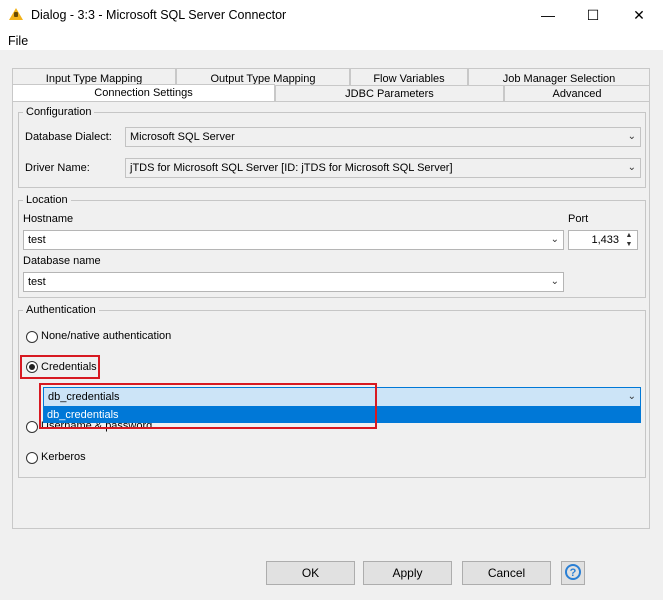 Image resolution: width=663 pixels, height=600 pixels. Describe the element at coordinates (106, 336) in the screenshot. I see `none-native-label: None/native authentication` at that location.